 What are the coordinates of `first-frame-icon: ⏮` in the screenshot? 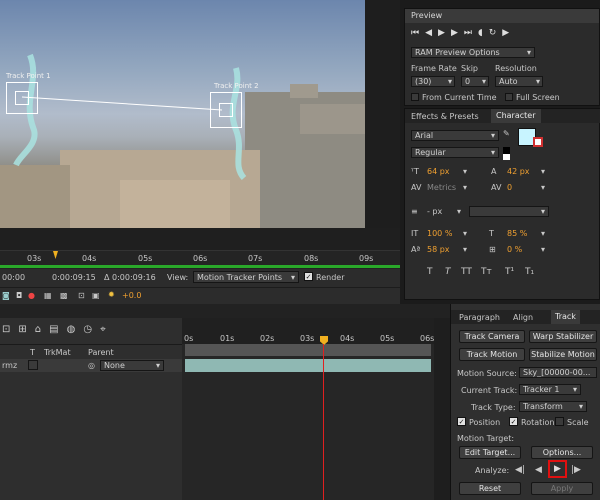 It's located at (418, 33).